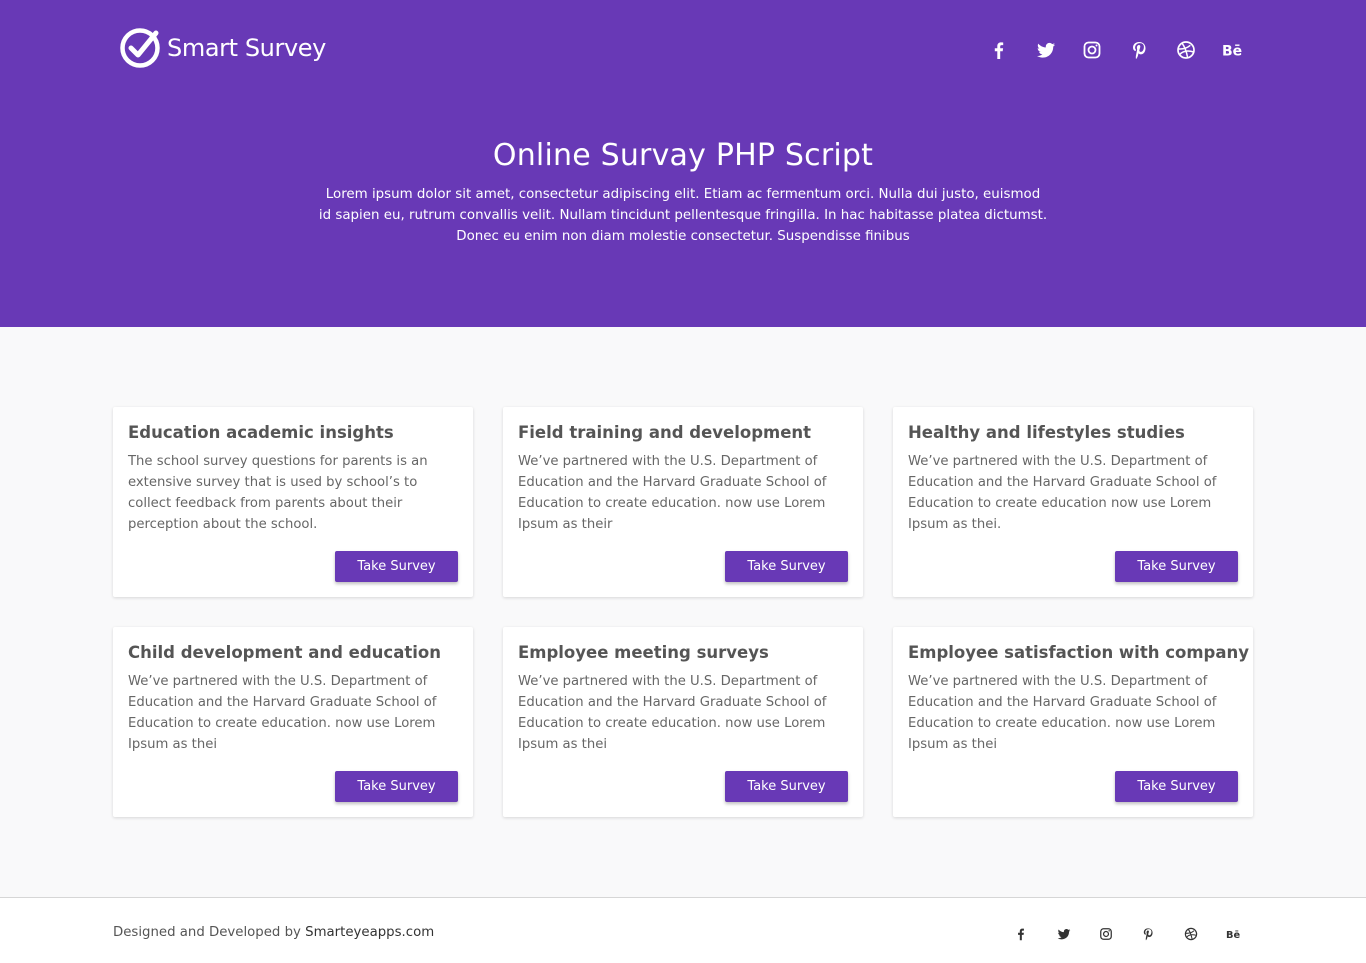 This screenshot has height=963, width=1366. What do you see at coordinates (683, 155) in the screenshot?
I see `hero-title: Online Survay PHP Script` at bounding box center [683, 155].